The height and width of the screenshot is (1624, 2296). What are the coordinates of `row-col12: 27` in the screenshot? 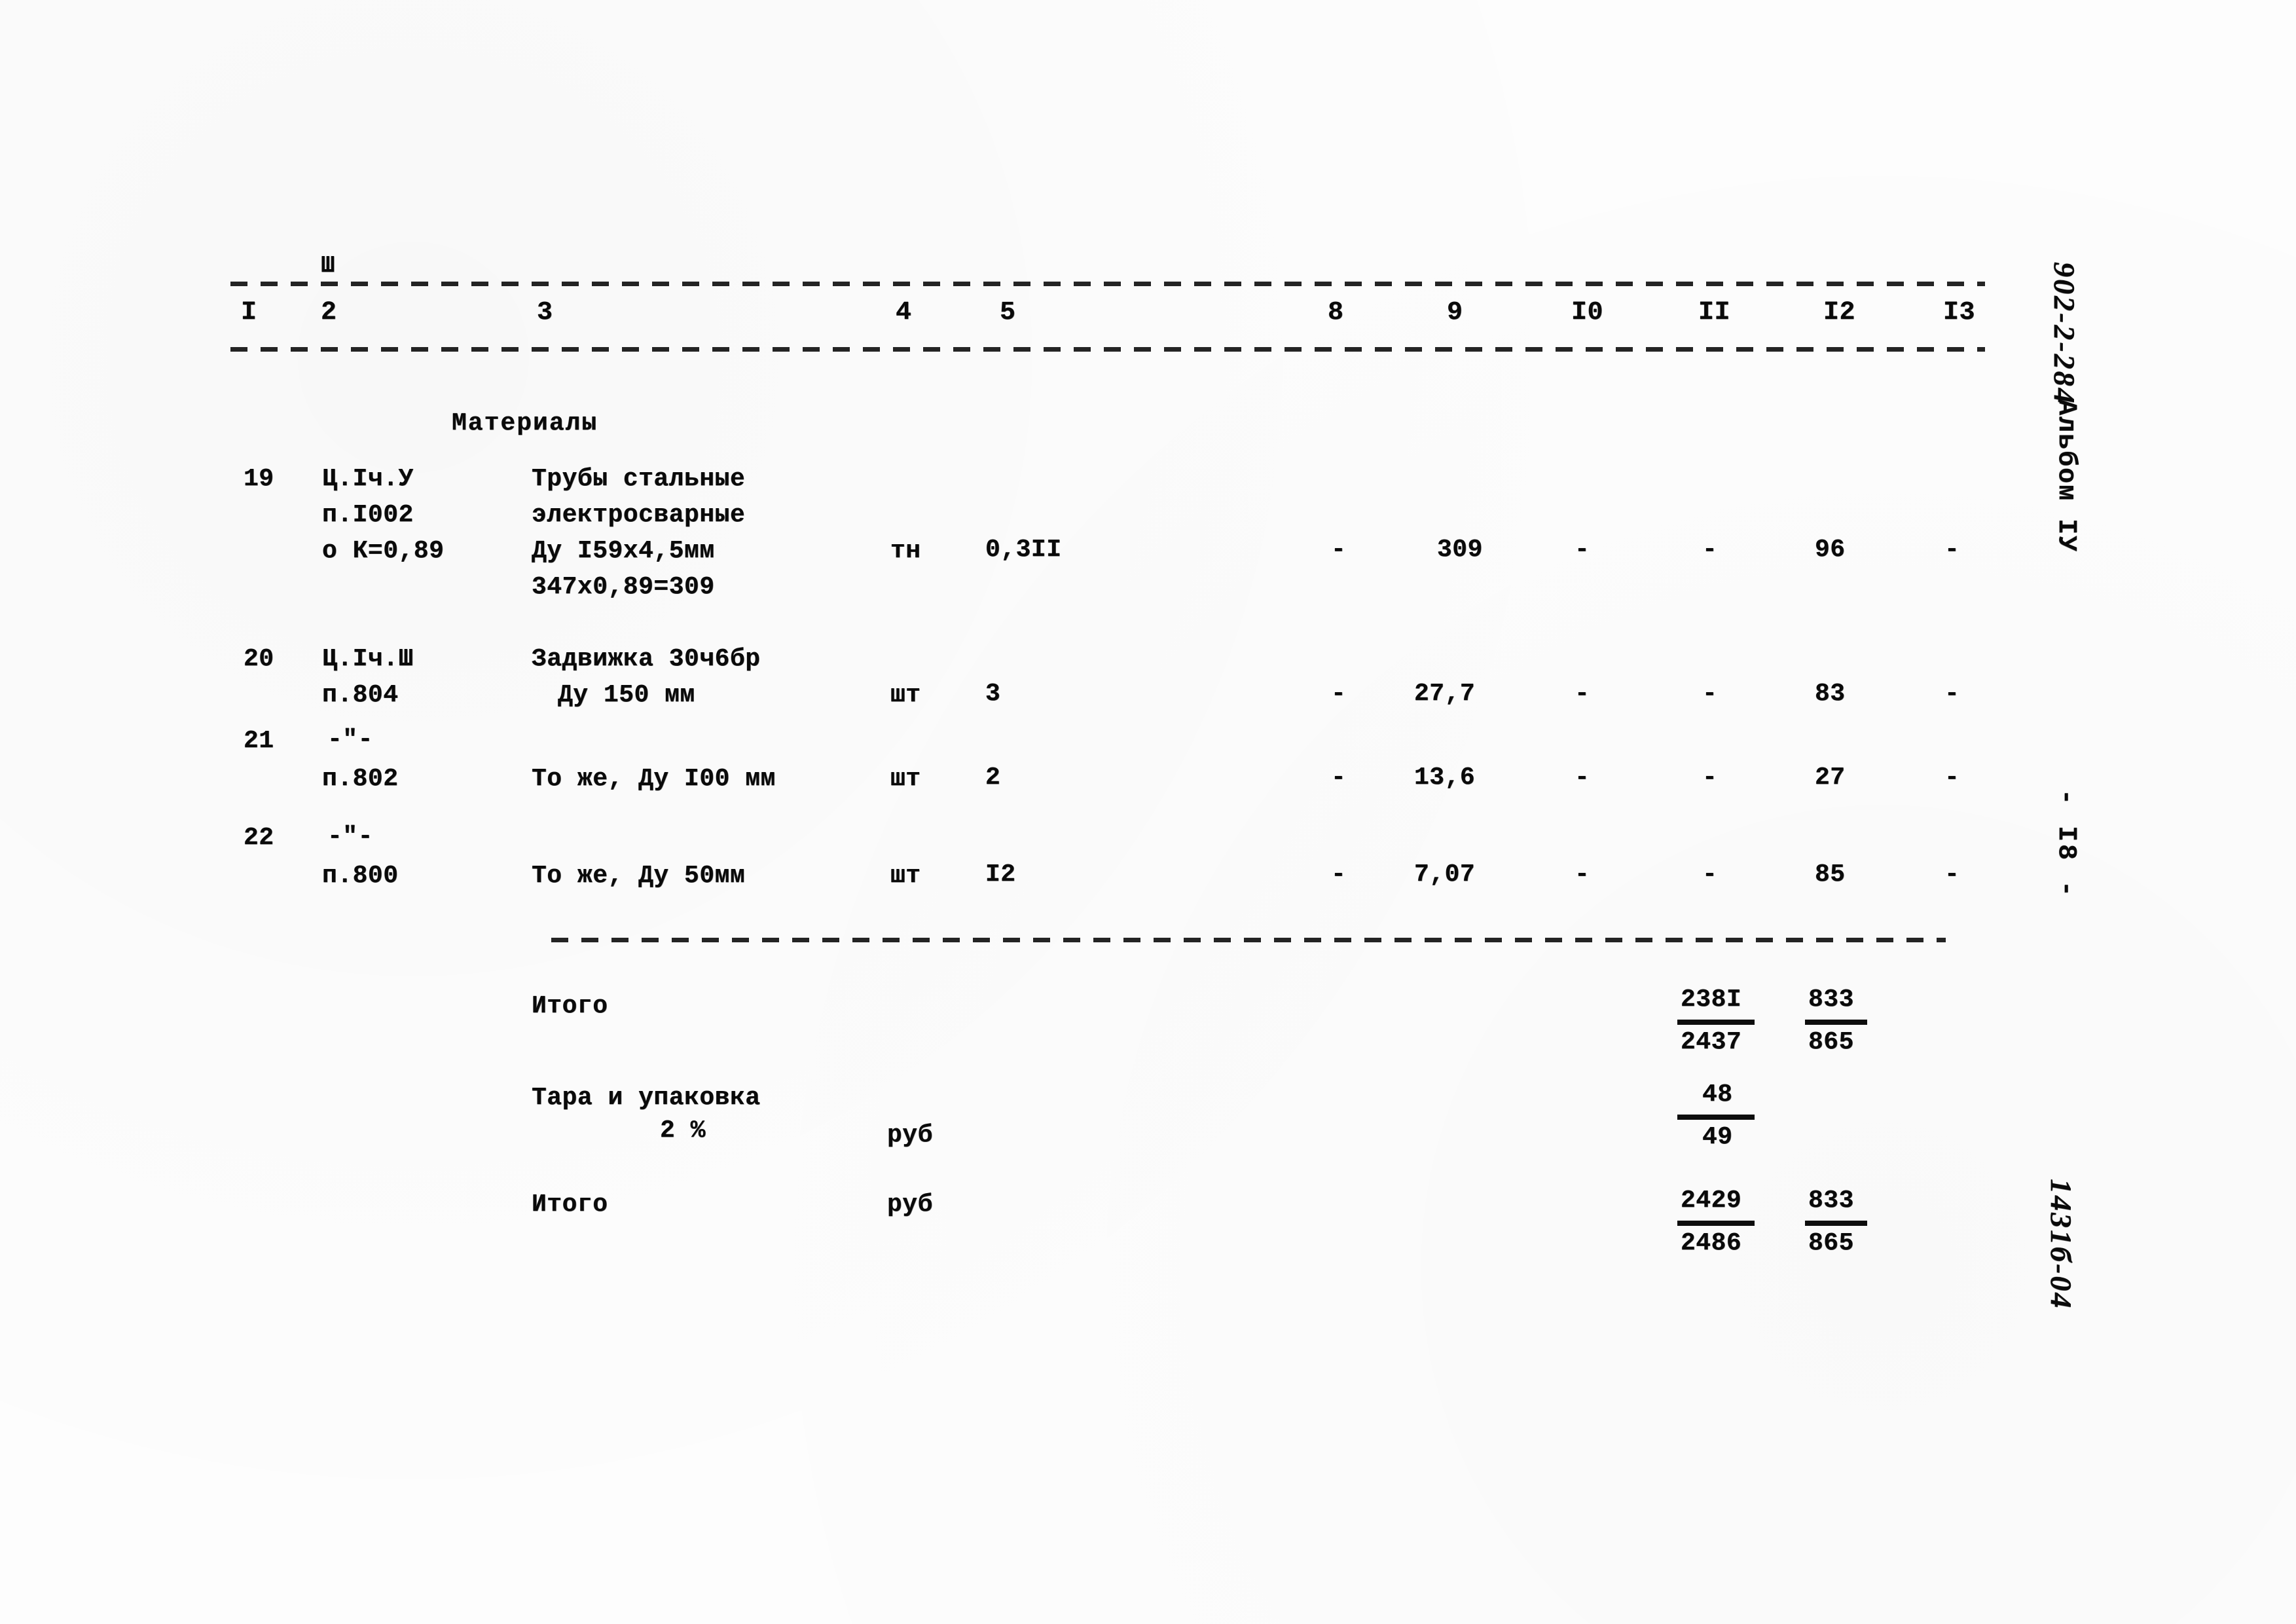 It's located at (1830, 778).